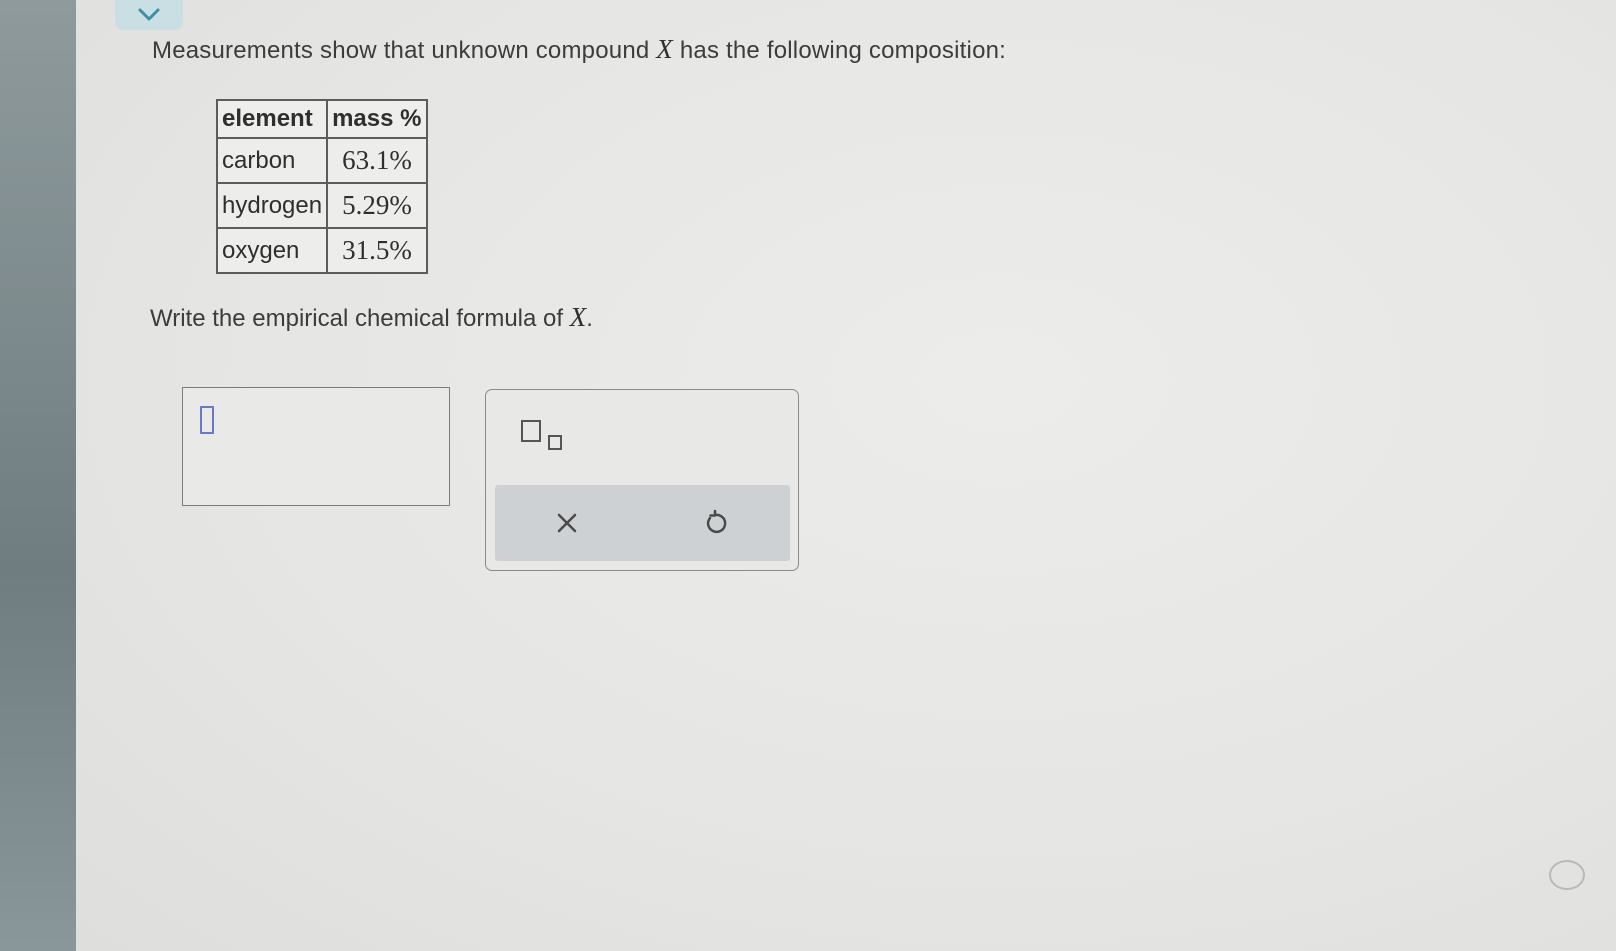  Describe the element at coordinates (316, 446) in the screenshot. I see `answer-input` at that location.